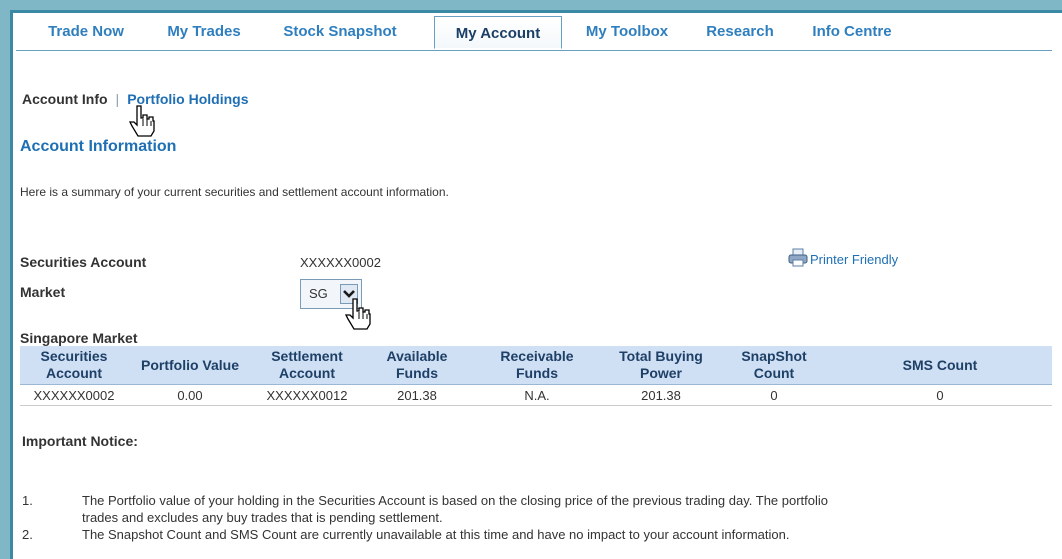  Describe the element at coordinates (43, 292) in the screenshot. I see `market-label: Market` at that location.